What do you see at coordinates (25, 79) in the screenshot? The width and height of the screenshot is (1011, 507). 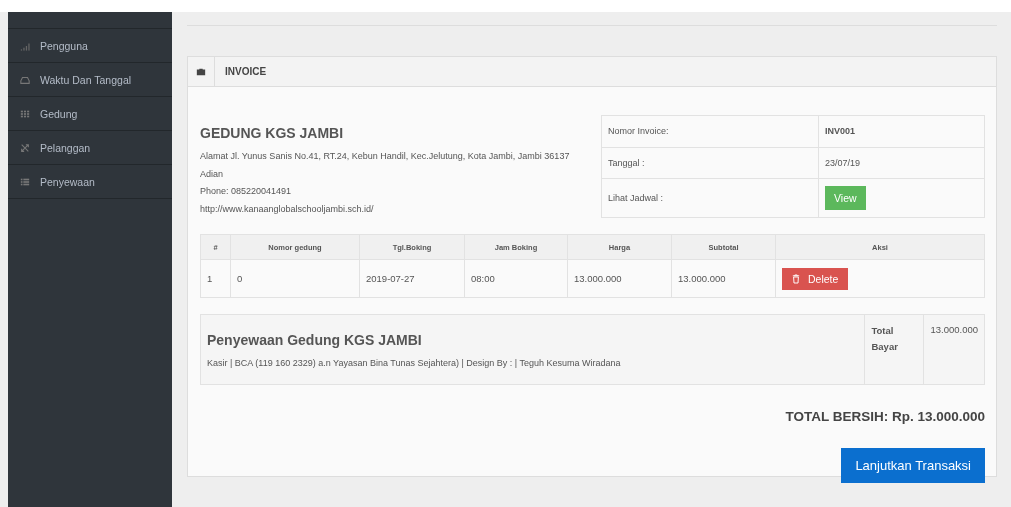 I see `tray-icon` at bounding box center [25, 79].